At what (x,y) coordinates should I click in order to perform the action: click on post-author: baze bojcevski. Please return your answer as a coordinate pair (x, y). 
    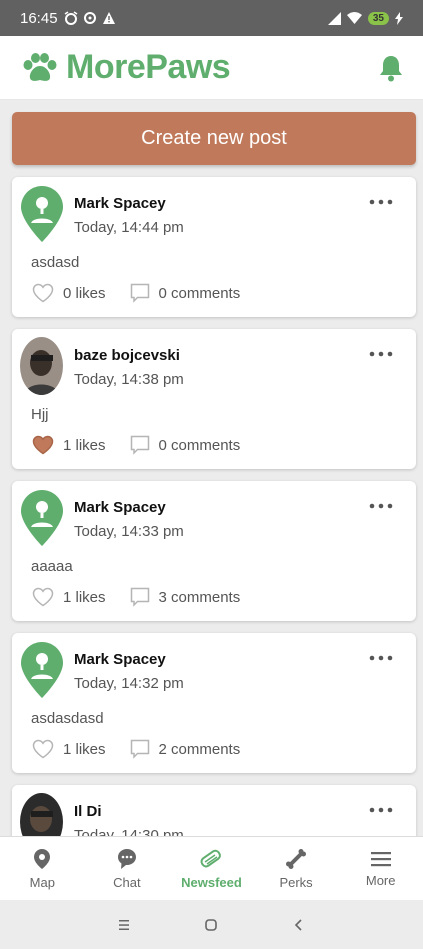
    Looking at the image, I should click on (127, 355).